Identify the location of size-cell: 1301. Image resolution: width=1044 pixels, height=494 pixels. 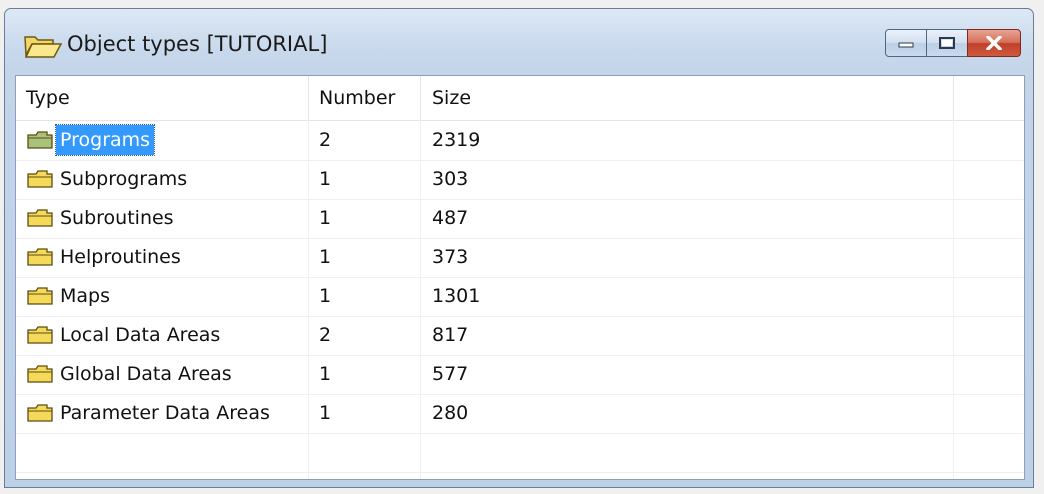
(456, 296).